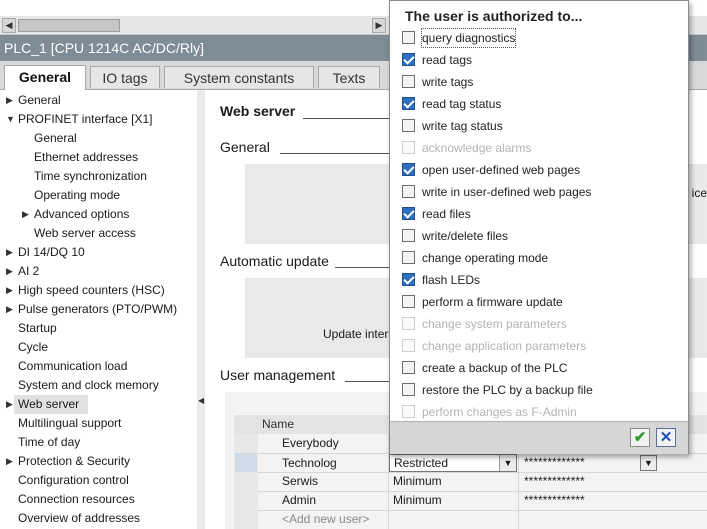 This screenshot has height=529, width=707. What do you see at coordinates (125, 77) in the screenshot?
I see `tab-io-tags: IO tags` at bounding box center [125, 77].